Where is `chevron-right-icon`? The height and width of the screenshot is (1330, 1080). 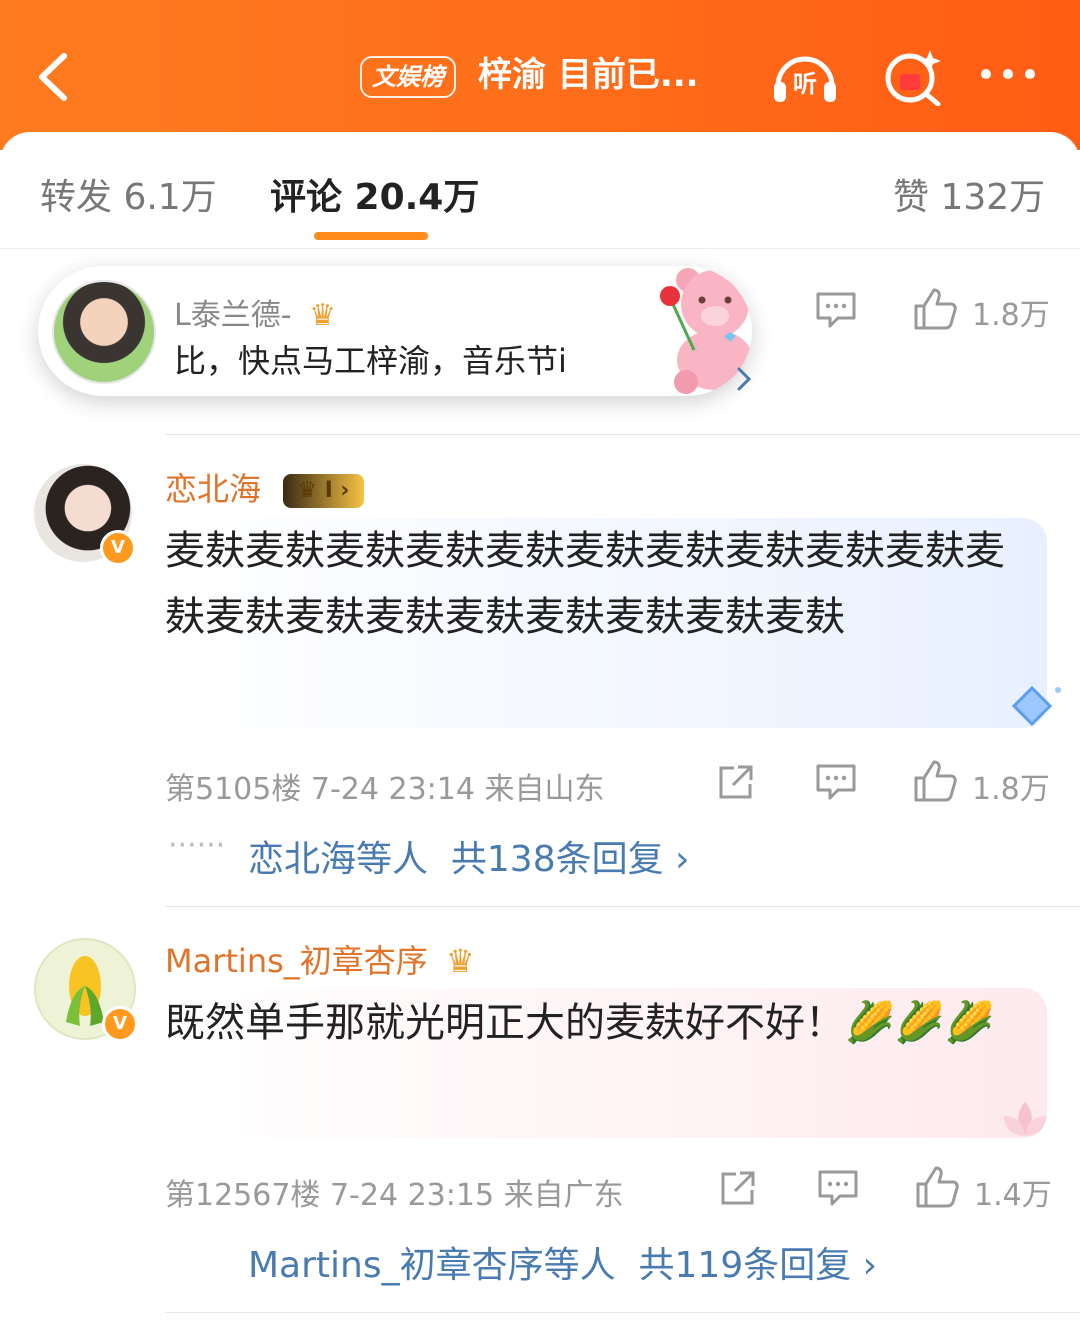
chevron-right-icon is located at coordinates (744, 379).